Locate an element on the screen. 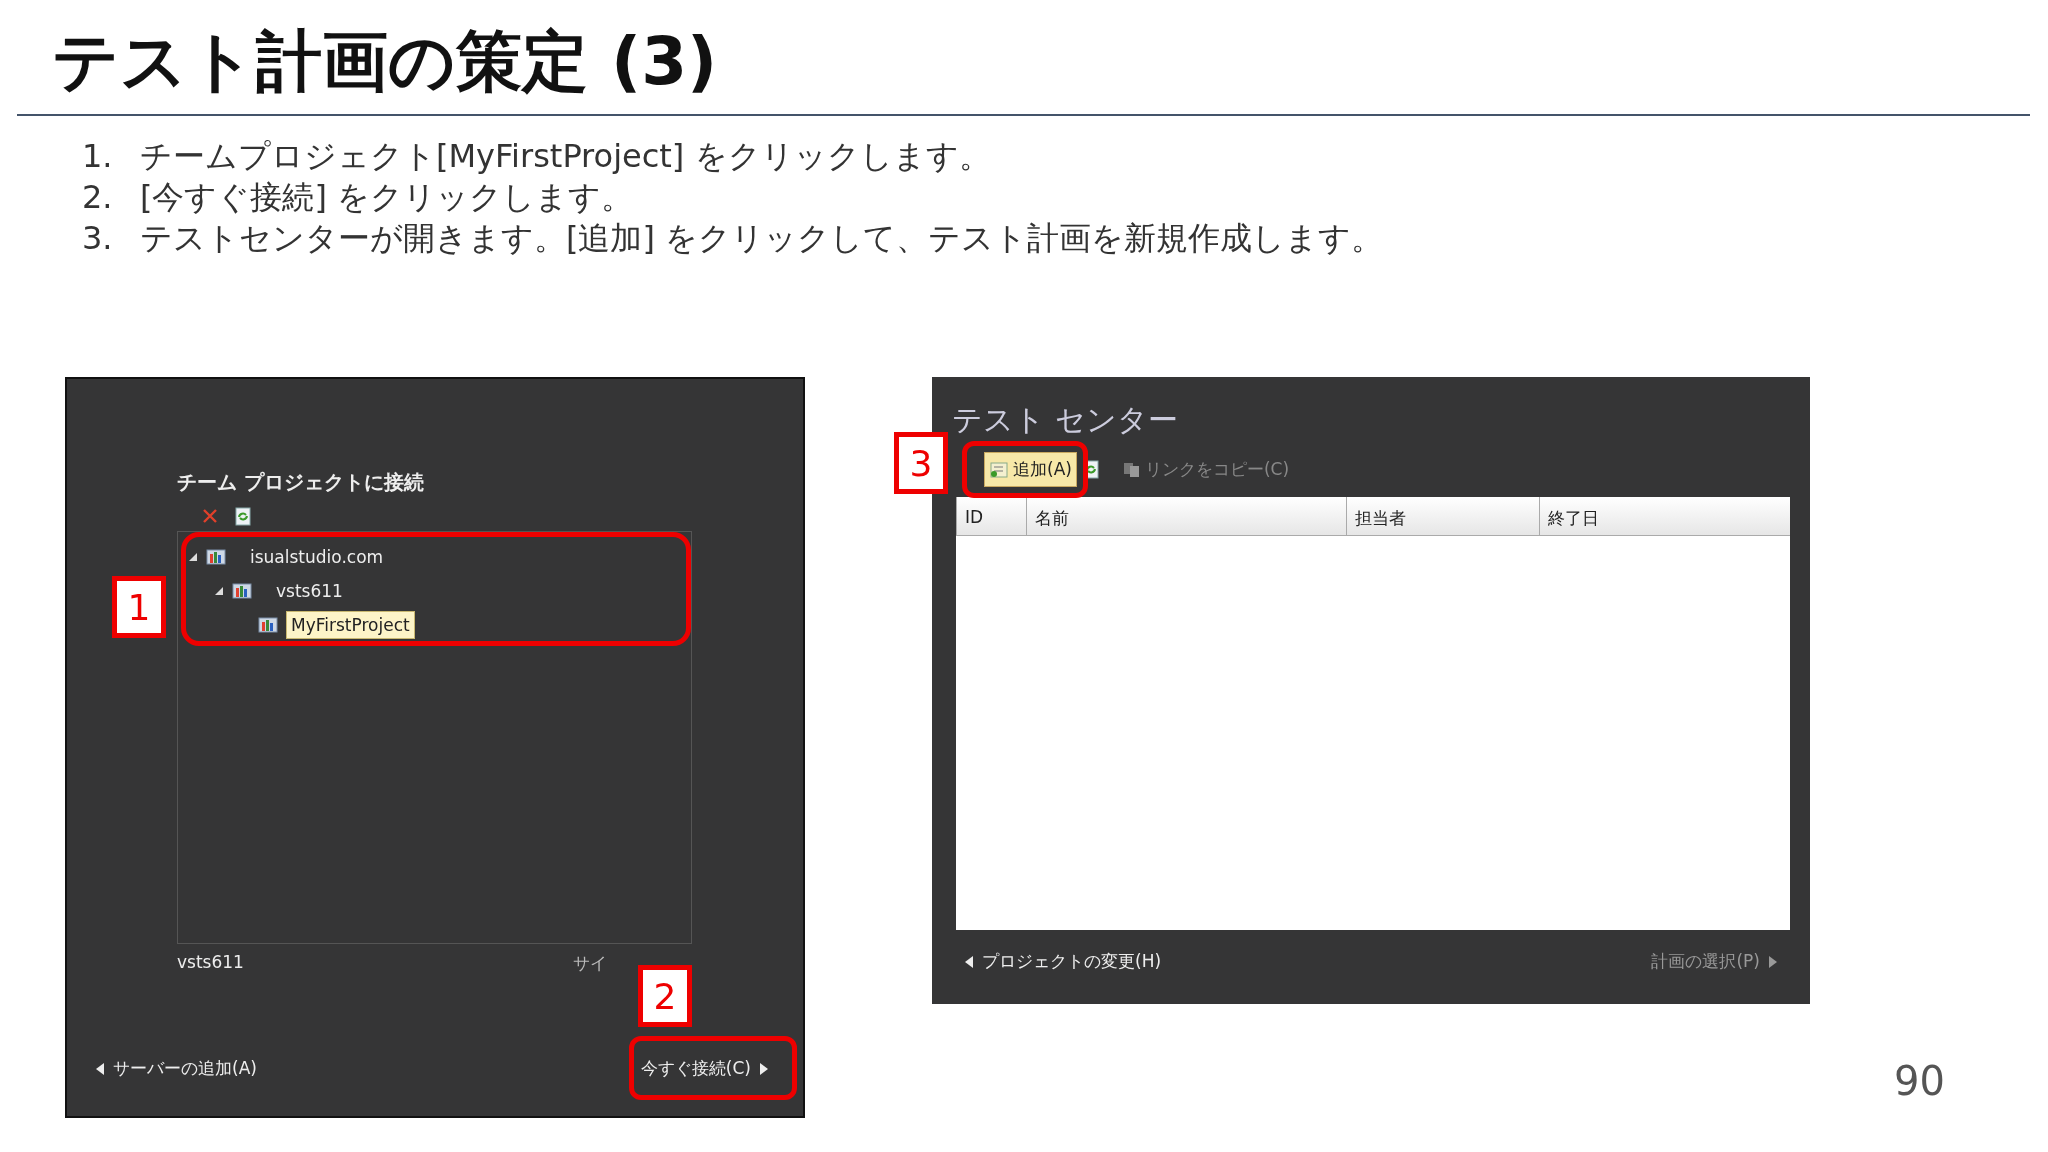  tree-item: isualstudio.com is located at coordinates (317, 557).